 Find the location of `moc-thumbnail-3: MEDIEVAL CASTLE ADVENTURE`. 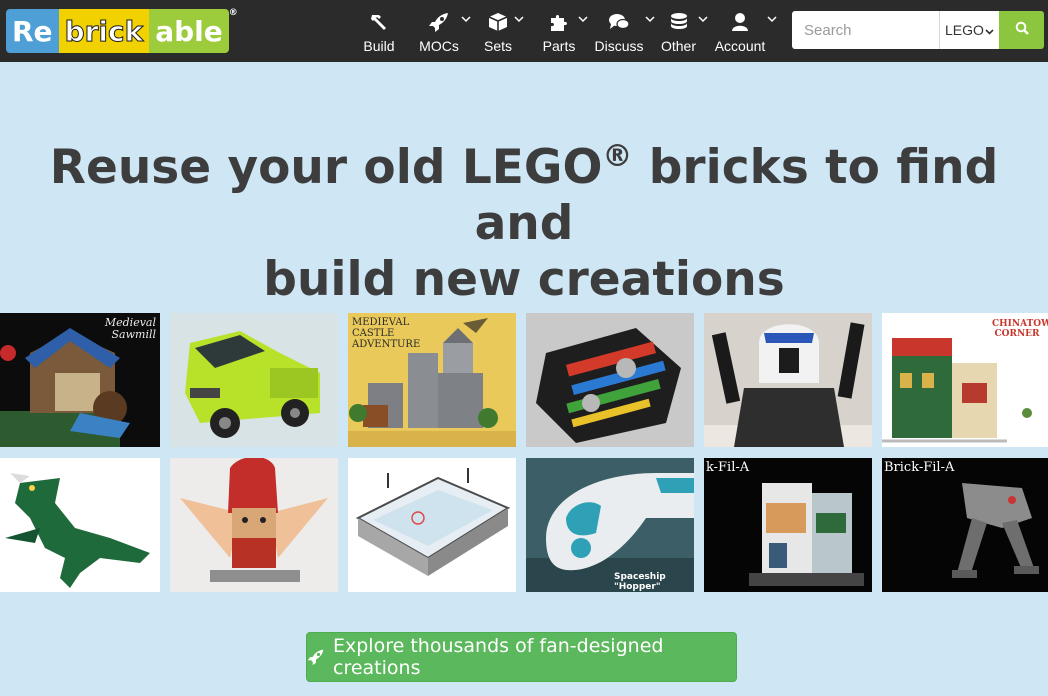

moc-thumbnail-3: MEDIEVAL CASTLE ADVENTURE is located at coordinates (432, 380).